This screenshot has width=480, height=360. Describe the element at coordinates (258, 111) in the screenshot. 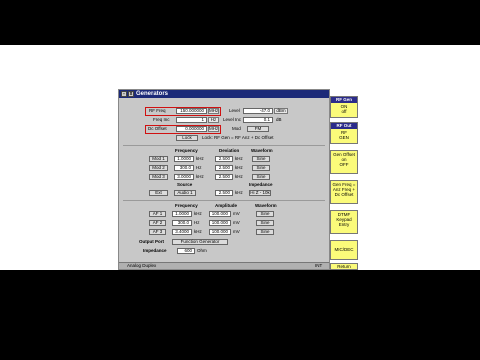

I see `level-field: -47.0` at that location.